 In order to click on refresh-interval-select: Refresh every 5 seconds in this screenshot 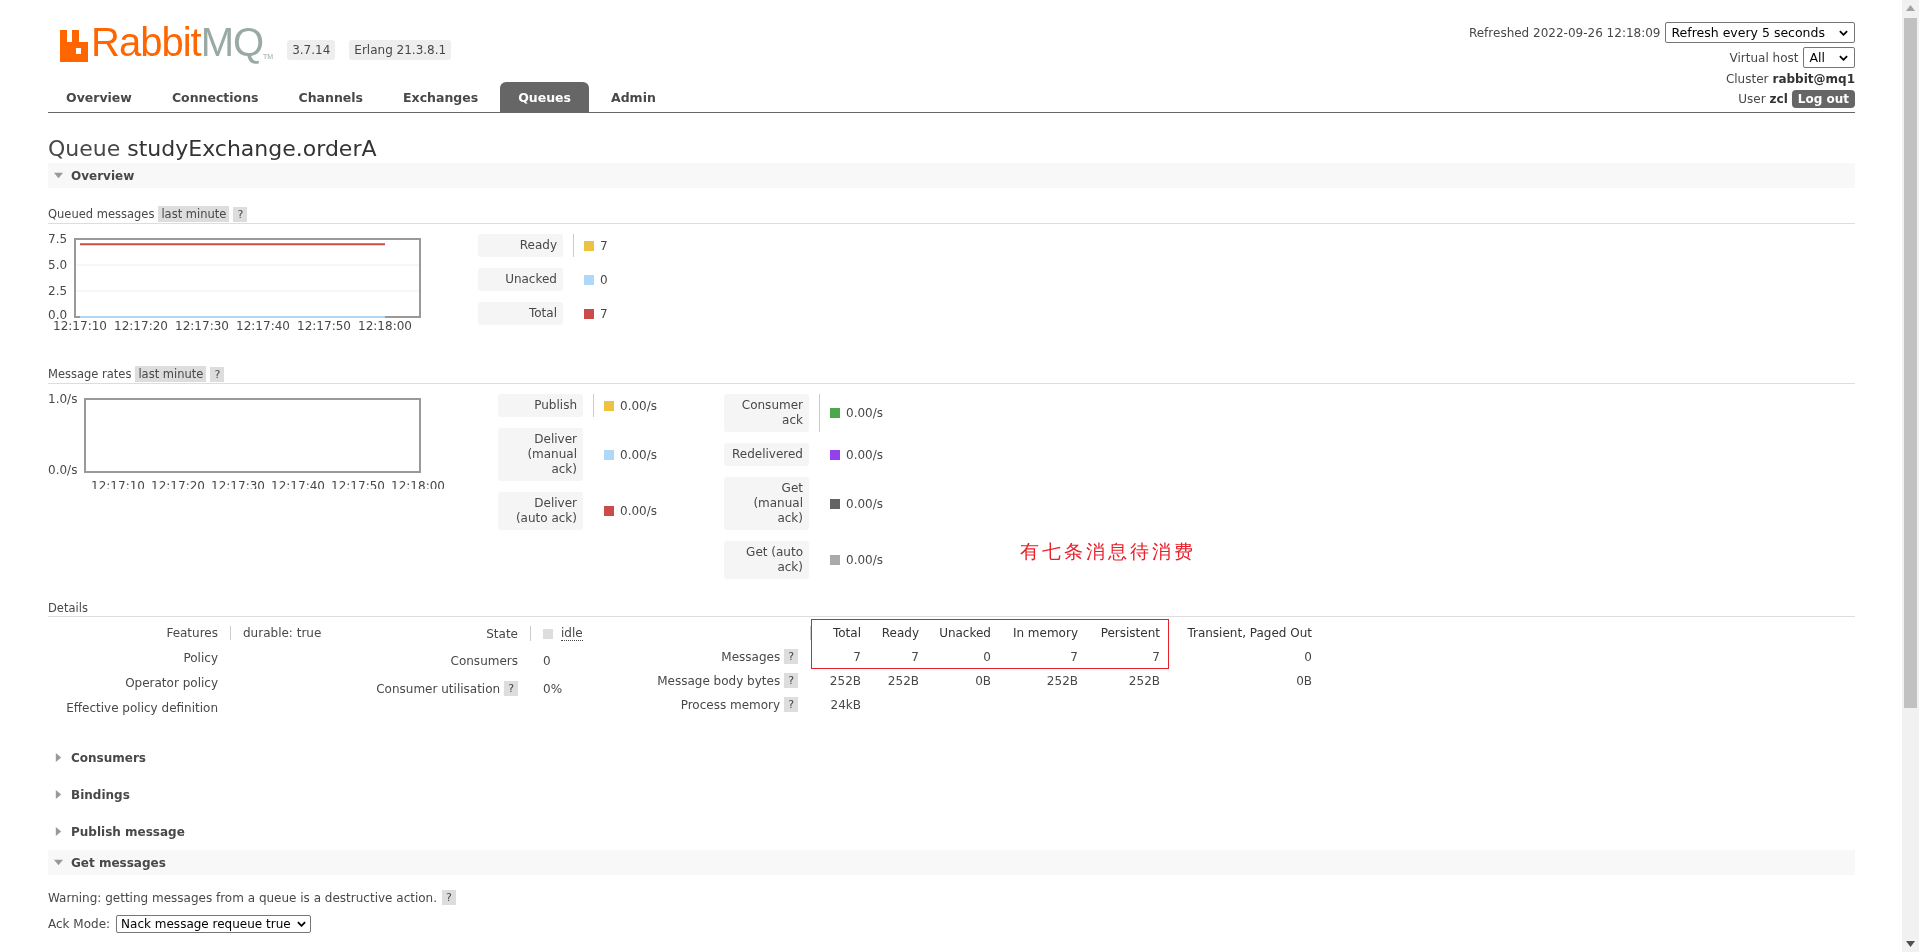, I will do `click(1759, 32)`.